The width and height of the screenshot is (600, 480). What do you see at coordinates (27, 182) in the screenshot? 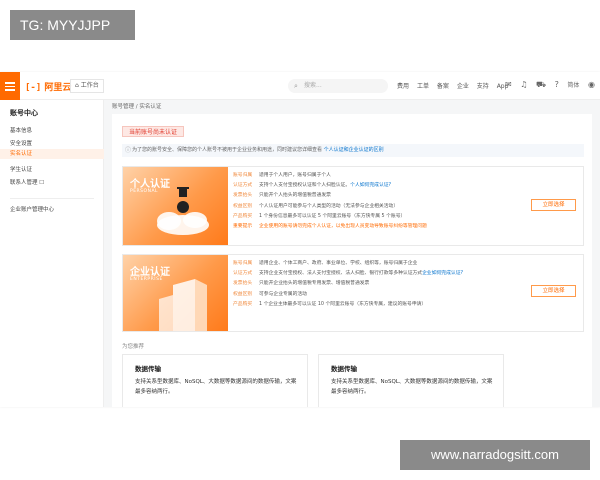
I see `sidebar-item-contacts: 联系人管理 ☐` at bounding box center [27, 182].